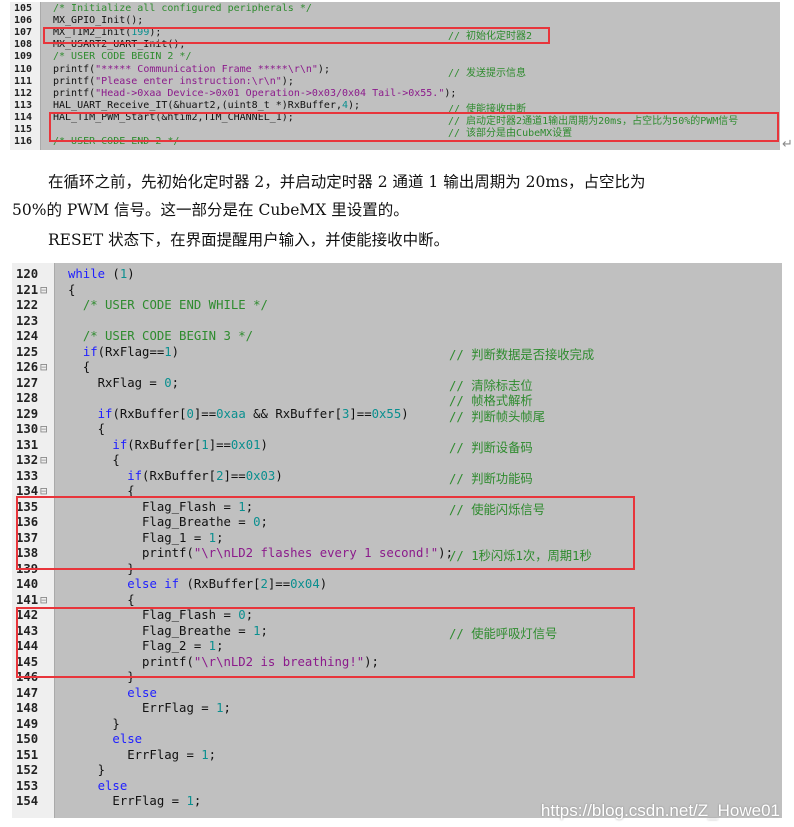  I want to click on line-number: 123, so click(27, 320).